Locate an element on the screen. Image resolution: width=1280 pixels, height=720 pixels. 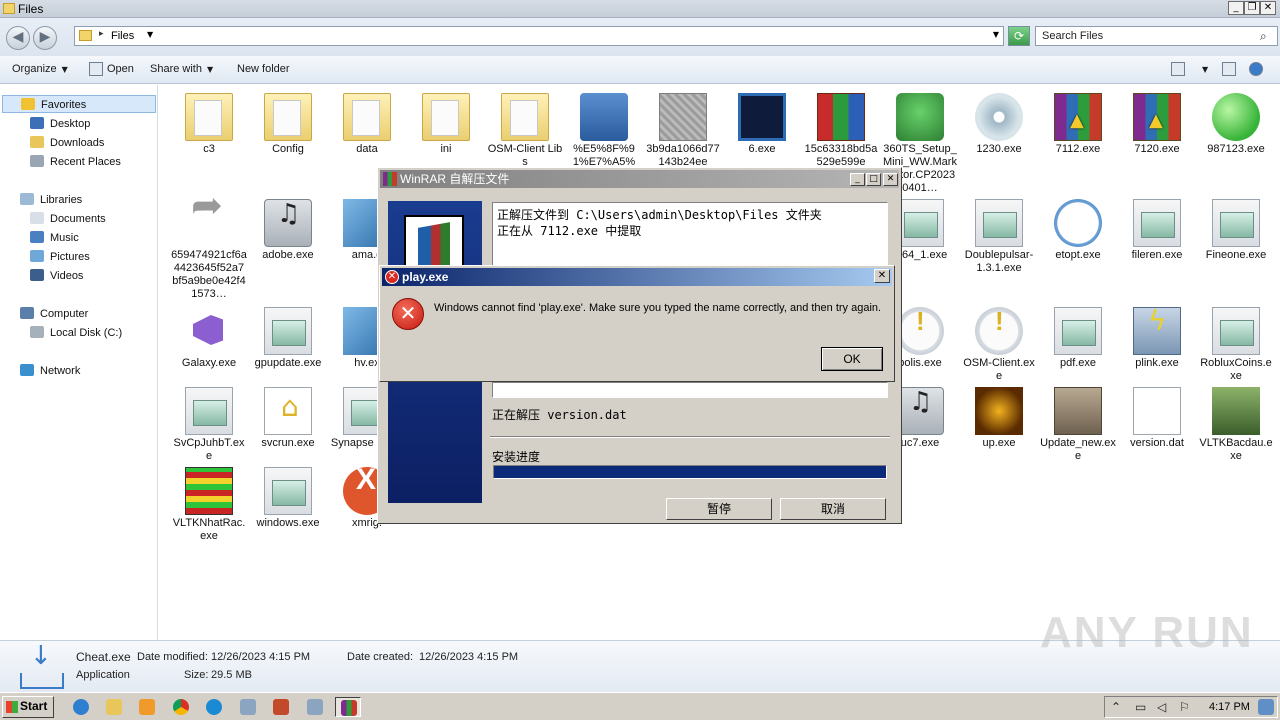
preview-pane-icon is located at coordinates (1229, 69).